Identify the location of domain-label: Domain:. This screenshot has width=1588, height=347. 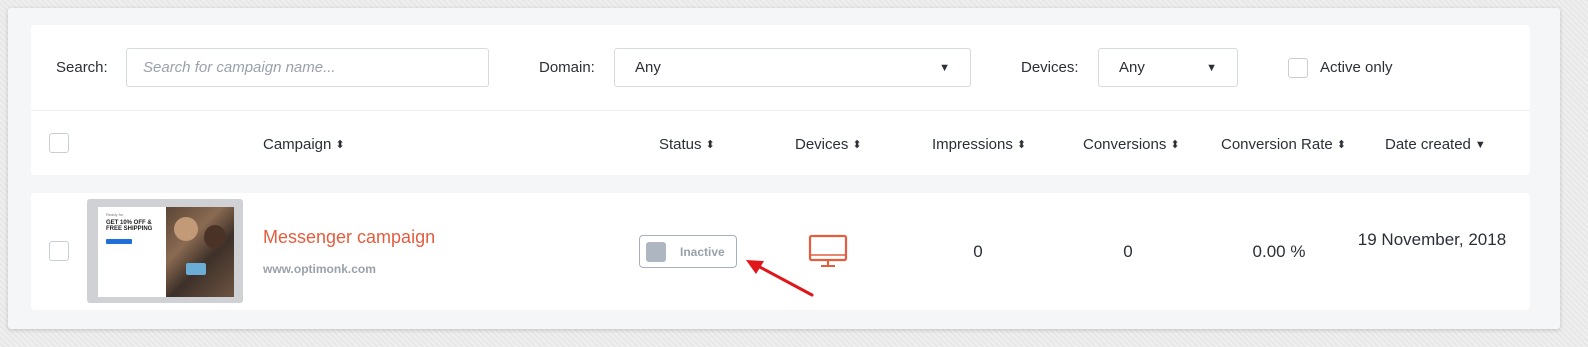
(567, 67).